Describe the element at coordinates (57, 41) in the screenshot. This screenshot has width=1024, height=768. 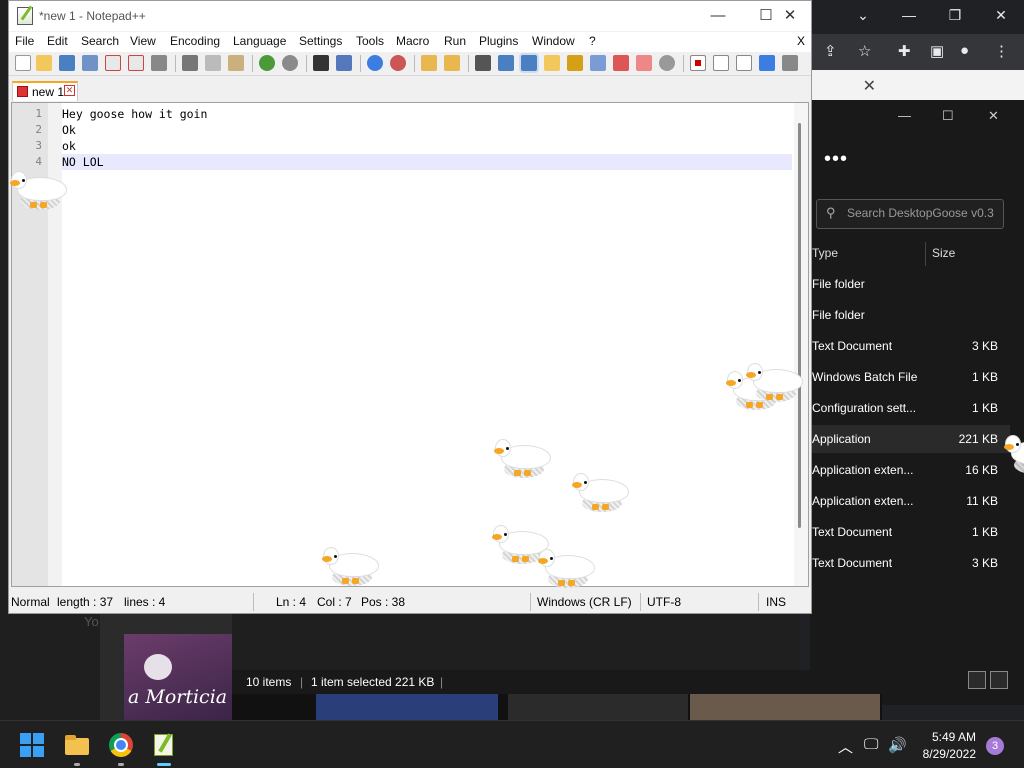
I see `menu-edit: Edit` at that location.